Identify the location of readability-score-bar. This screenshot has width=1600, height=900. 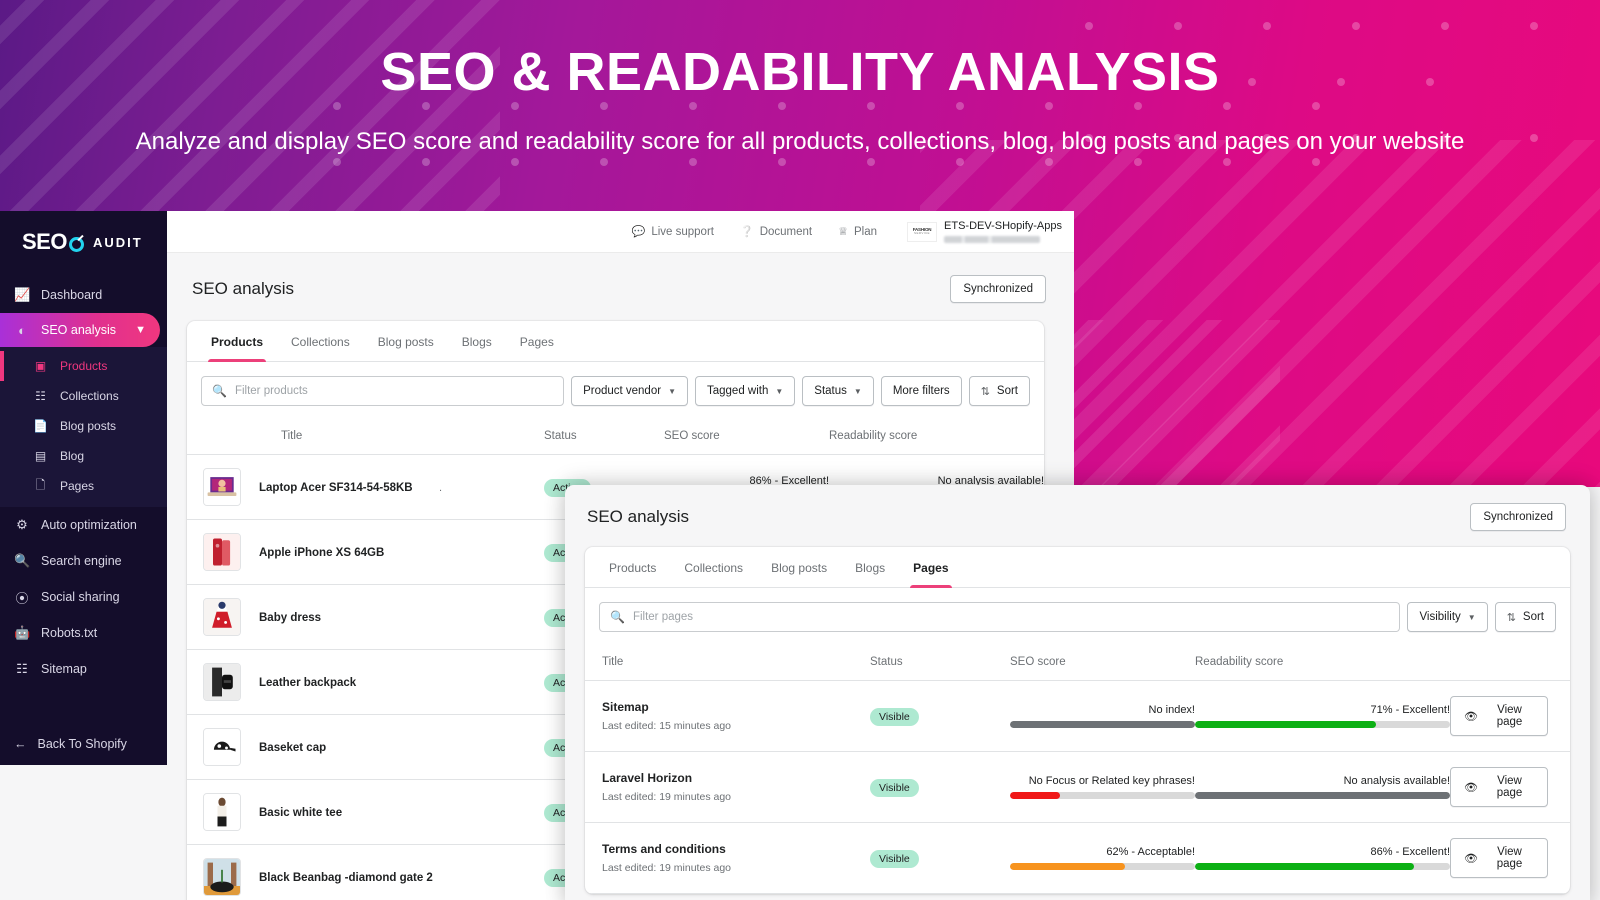
(1322, 866).